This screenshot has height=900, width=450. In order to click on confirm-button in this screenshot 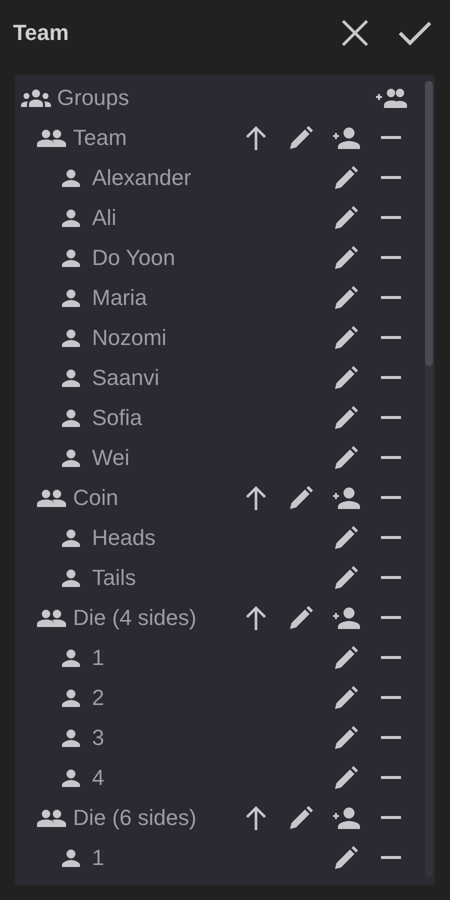, I will do `click(415, 33)`.